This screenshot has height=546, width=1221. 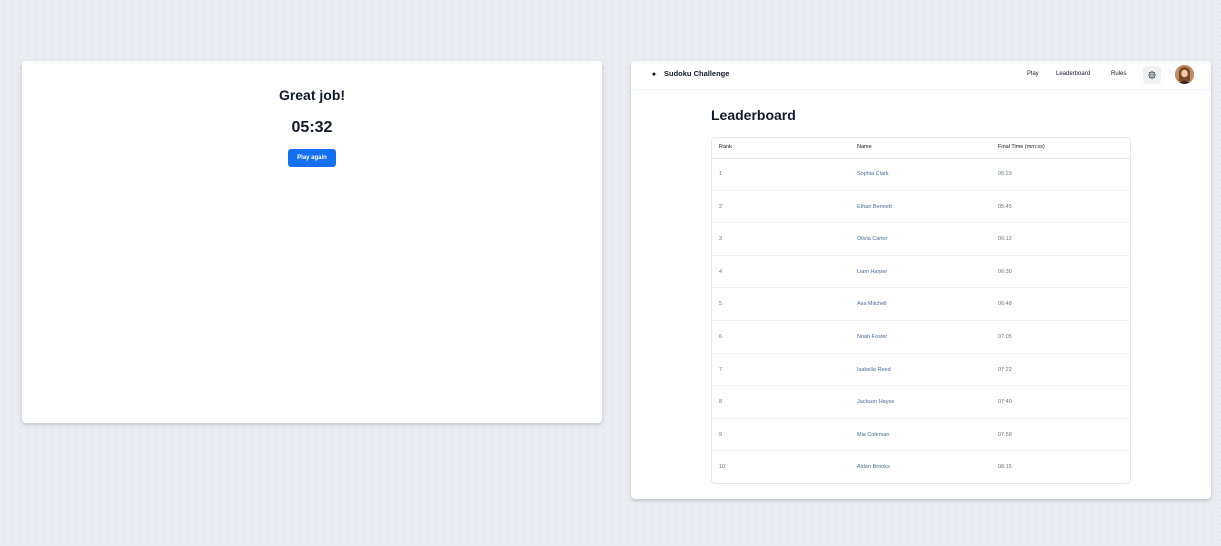 I want to click on time-cell: 05:23, so click(x=1005, y=174).